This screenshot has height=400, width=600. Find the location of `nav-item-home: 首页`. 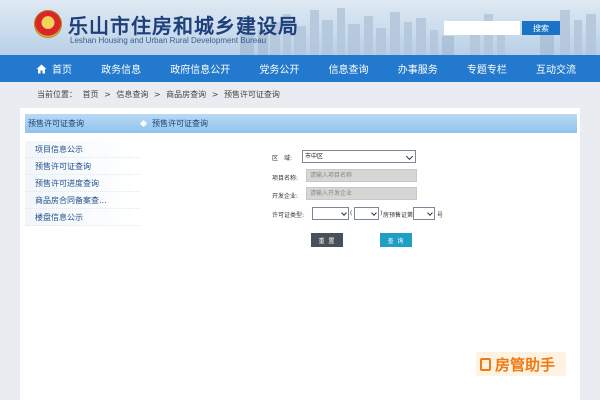

nav-item-home: 首页 is located at coordinates (54, 68).